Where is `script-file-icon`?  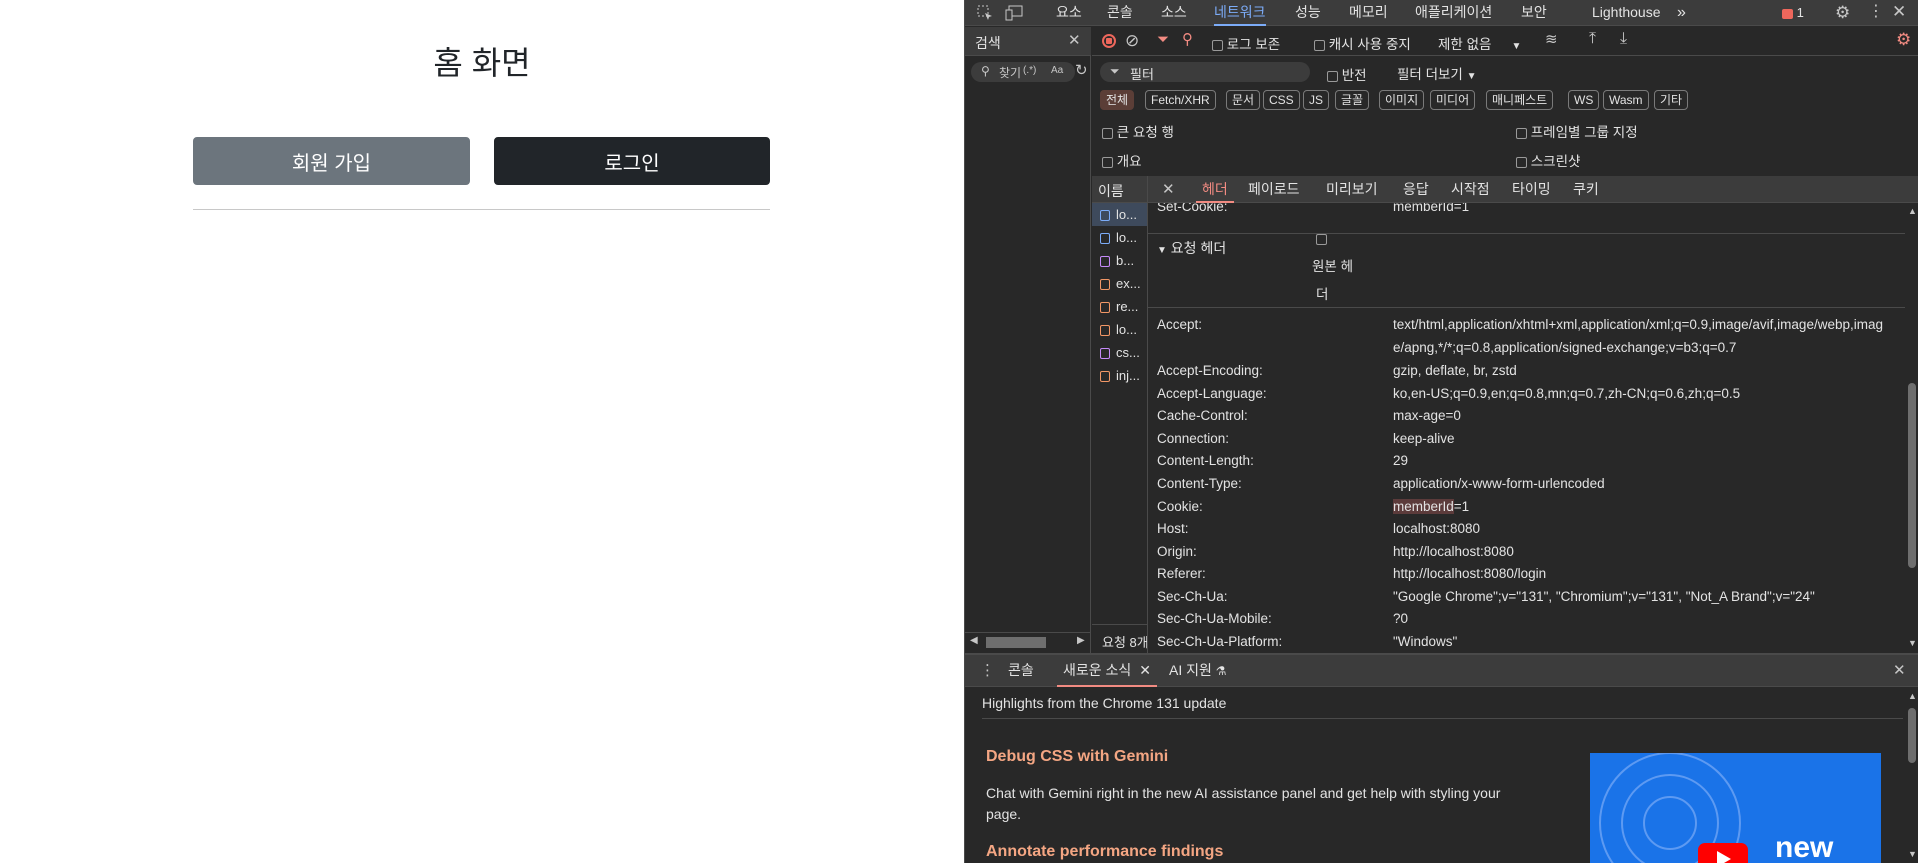
script-file-icon is located at coordinates (1105, 377).